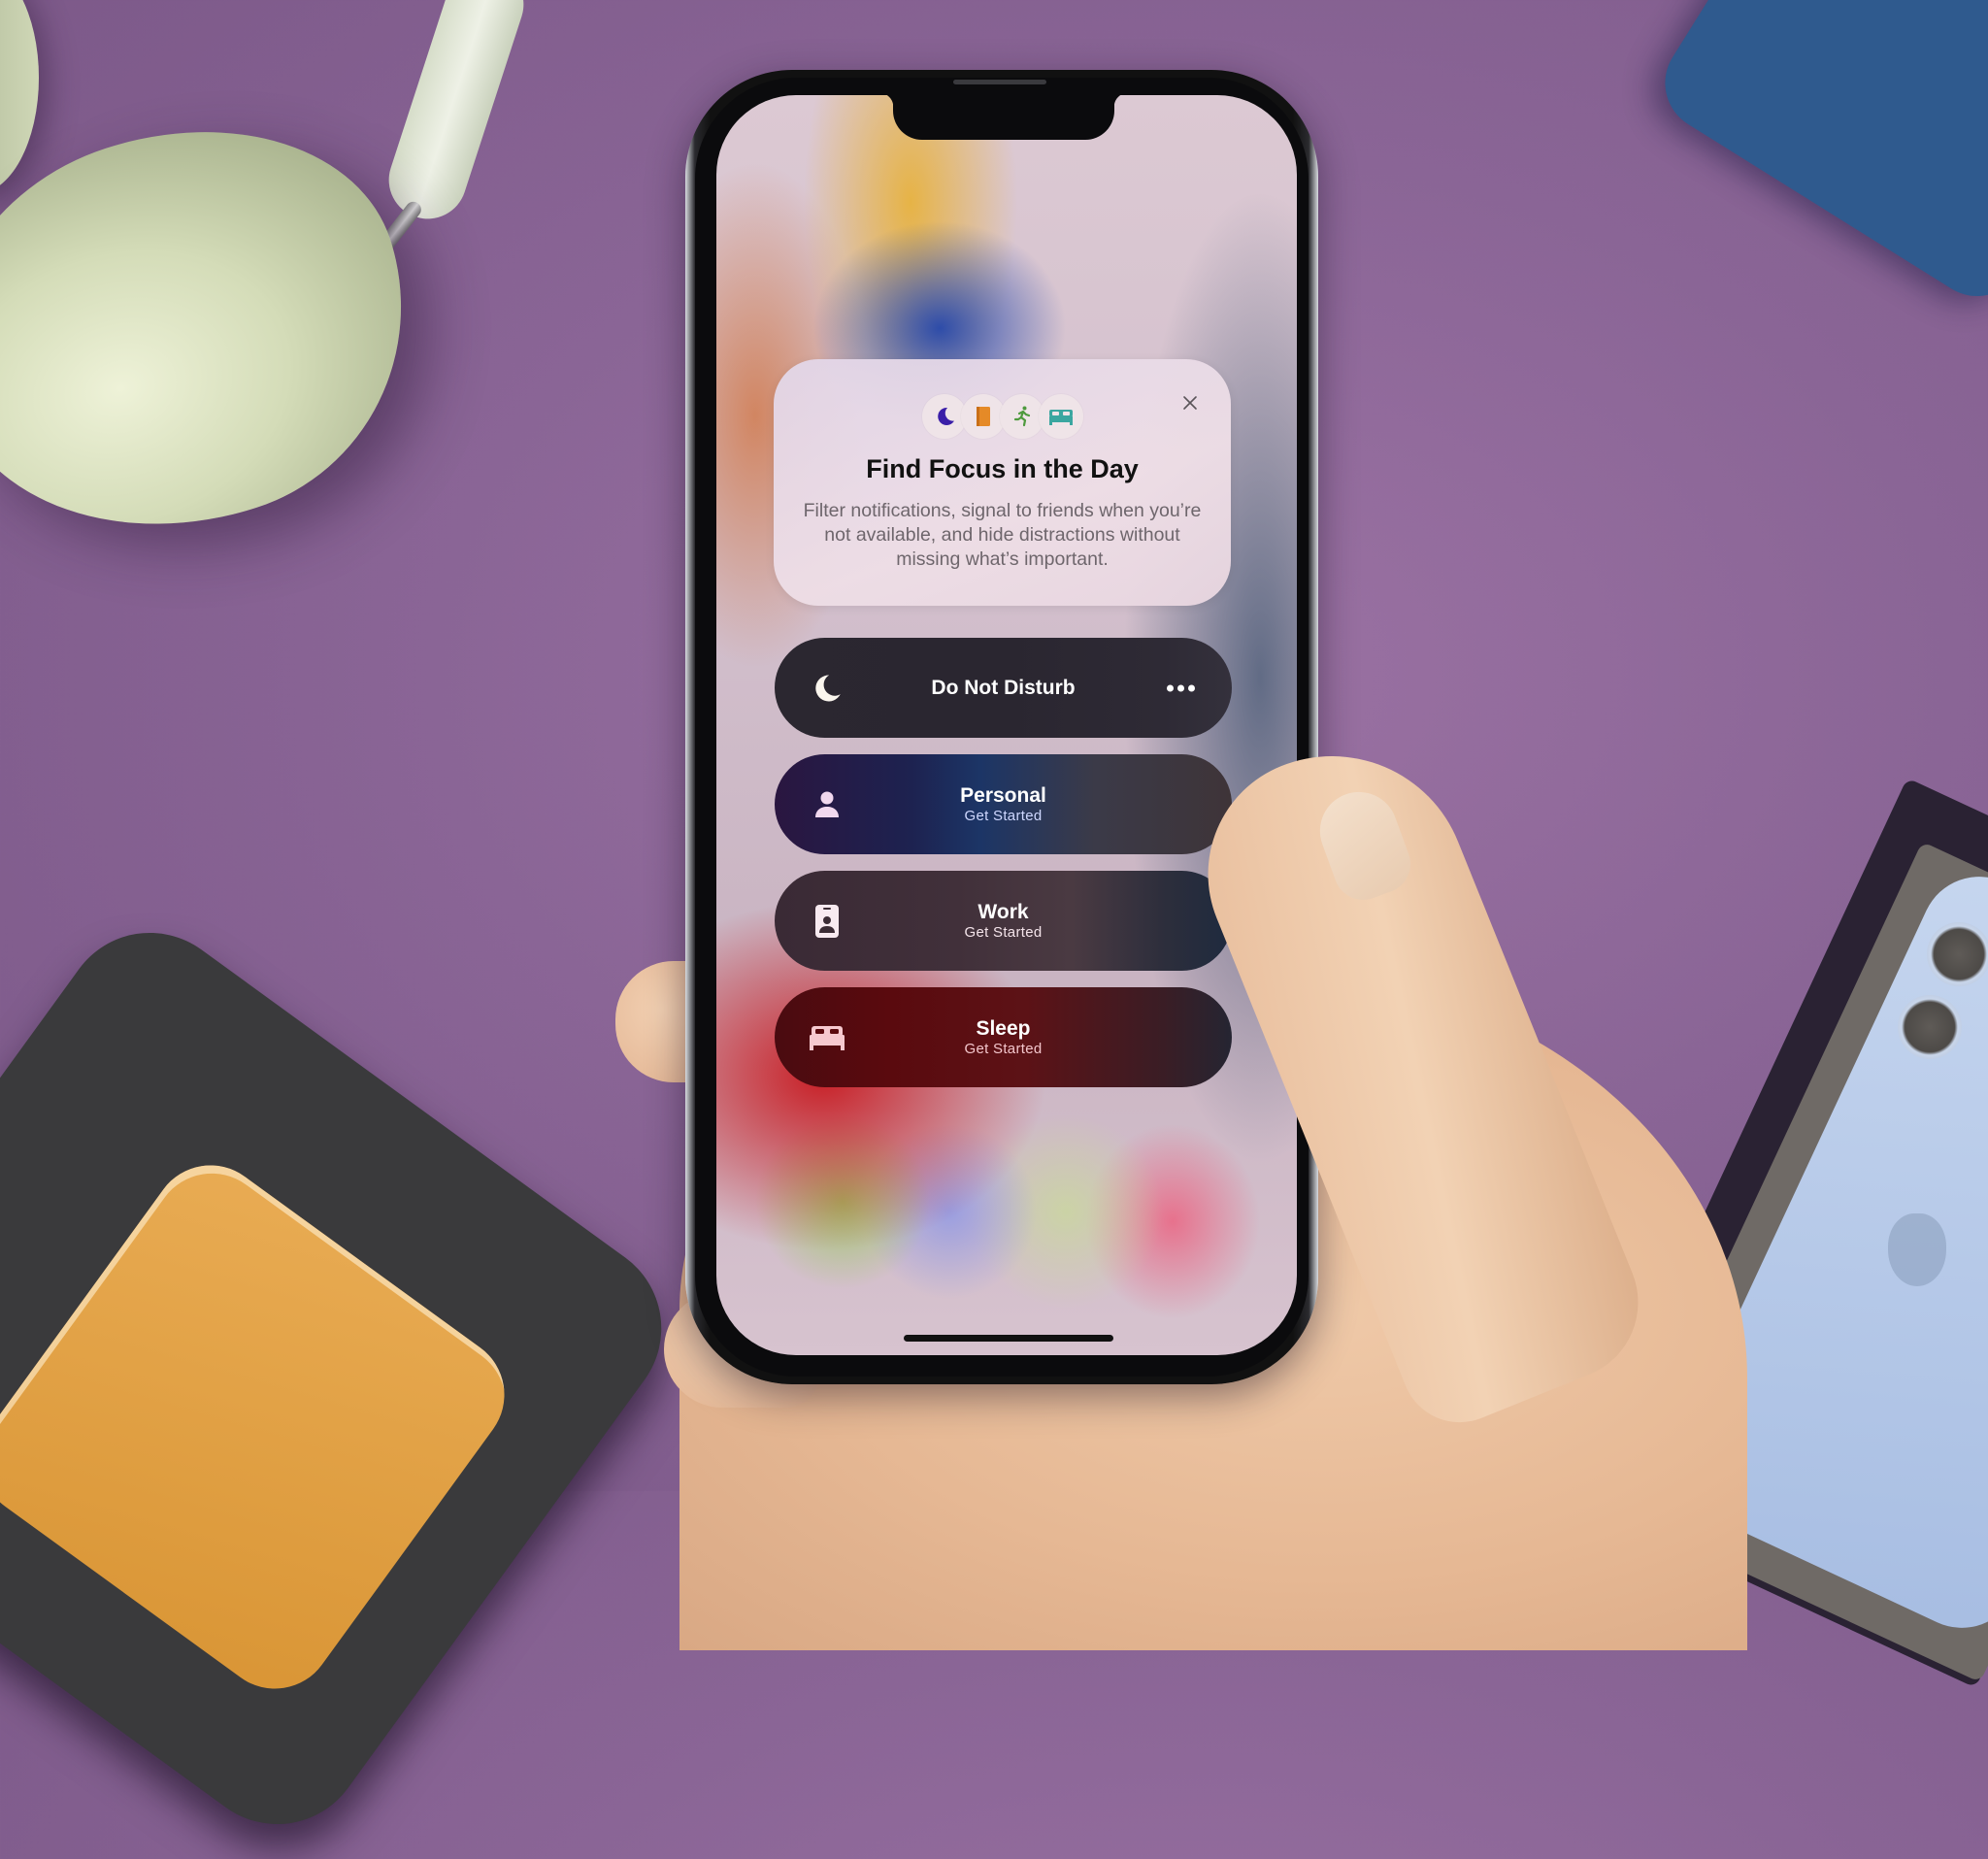 This screenshot has height=1859, width=1988. I want to click on focus-mode-do-not-disturb: Do Not Disturb, so click(1003, 688).